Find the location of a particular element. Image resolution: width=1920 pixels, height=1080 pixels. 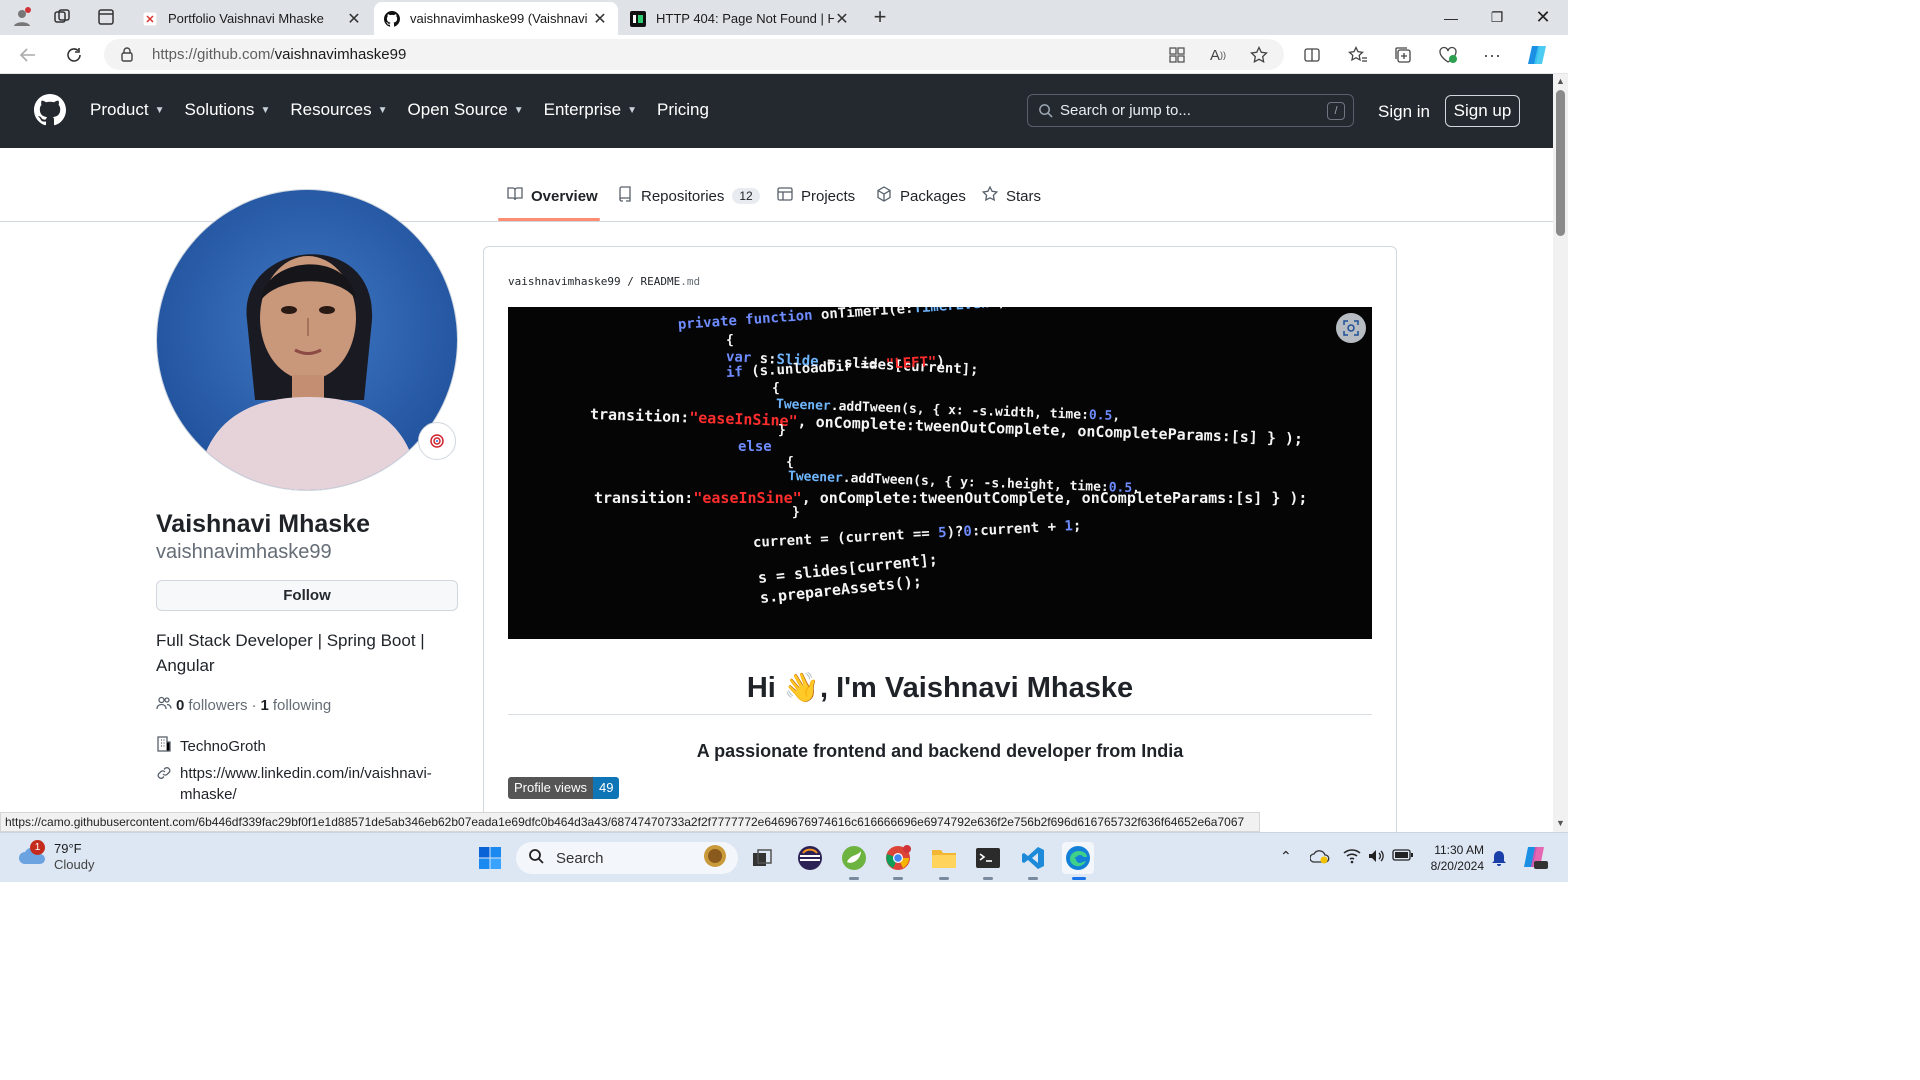

task-view-icon is located at coordinates (762, 858).